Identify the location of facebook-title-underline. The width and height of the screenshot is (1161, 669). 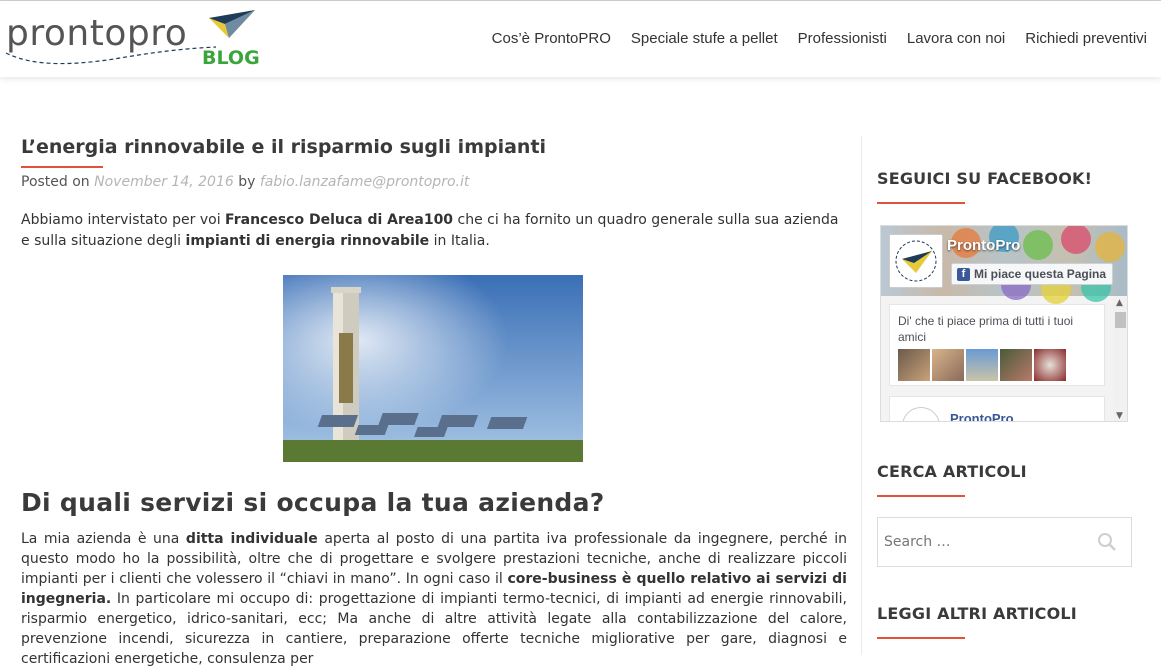
(921, 203).